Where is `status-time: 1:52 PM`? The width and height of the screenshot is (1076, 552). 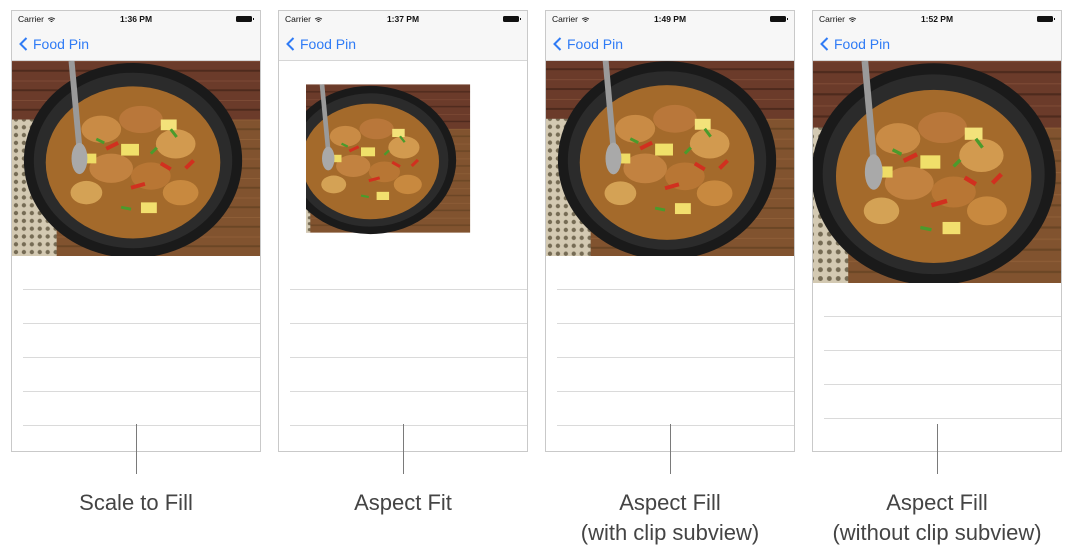
status-time: 1:52 PM is located at coordinates (937, 19).